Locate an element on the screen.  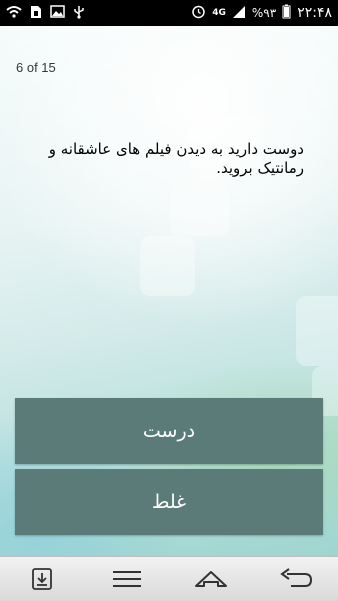
back-icon is located at coordinates (296, 579).